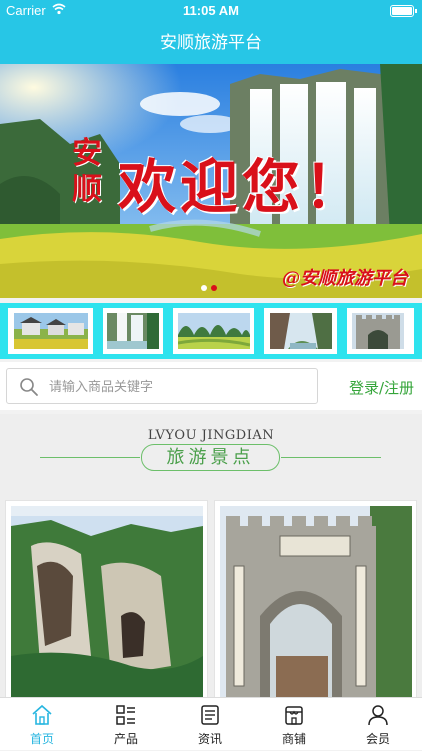  Describe the element at coordinates (242, 187) in the screenshot. I see `banner-welcome-text: 欢迎您！` at that location.